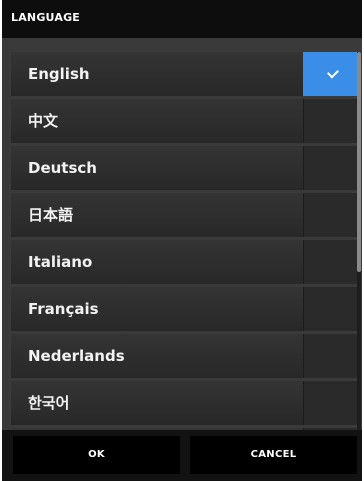 The height and width of the screenshot is (481, 364). Describe the element at coordinates (76, 356) in the screenshot. I see `language-label: Nederlands` at that location.